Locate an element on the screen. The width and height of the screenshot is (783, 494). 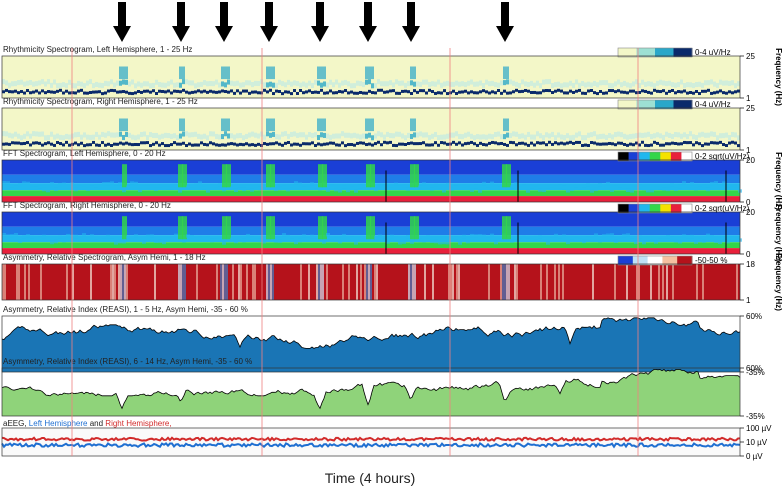
arrow-head is located at coordinates (505, 34).